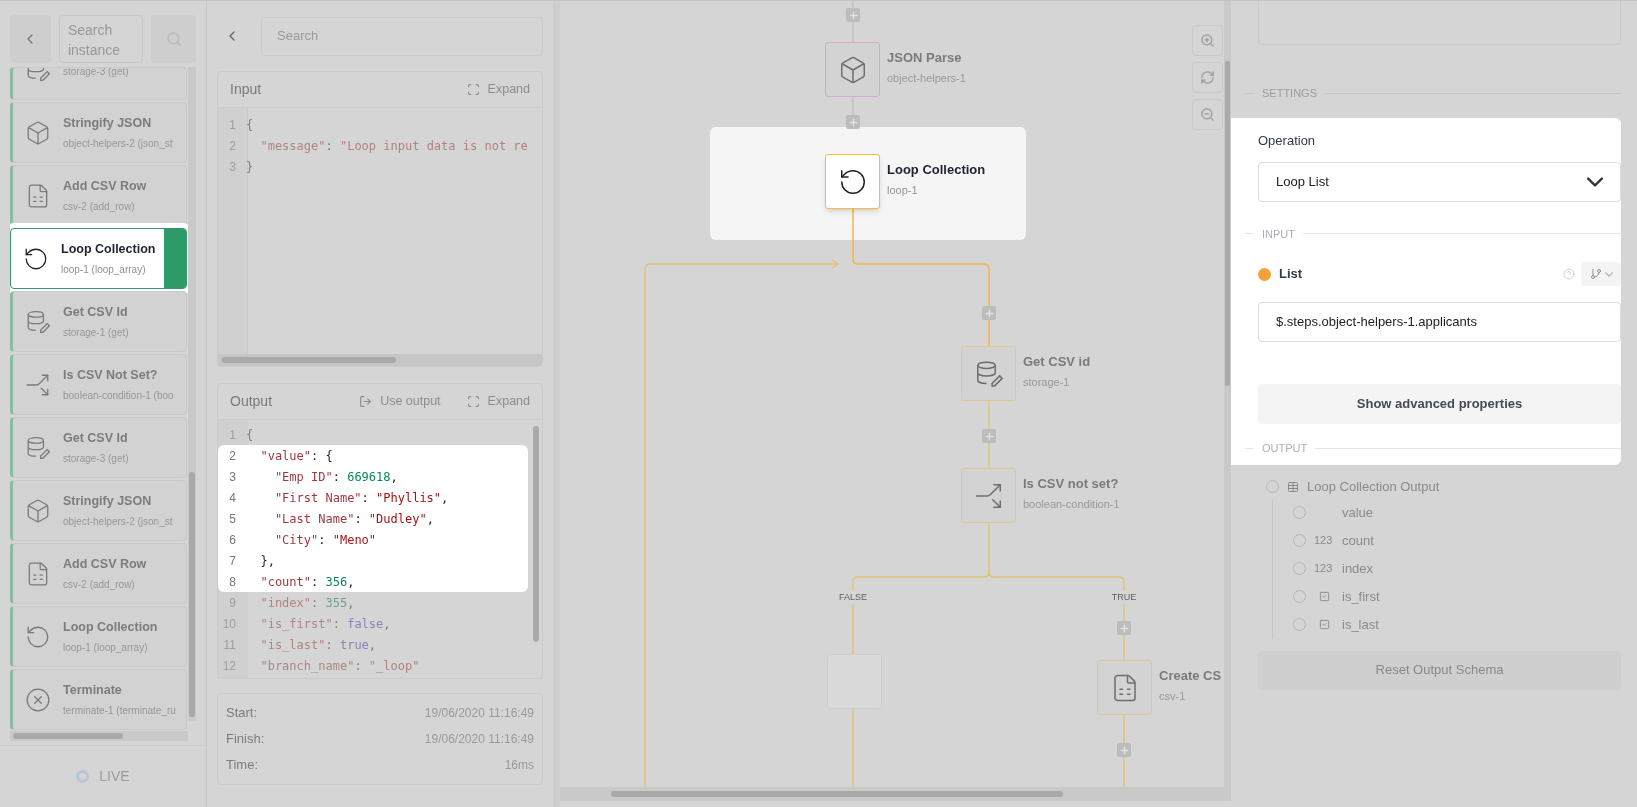 The height and width of the screenshot is (807, 1637). What do you see at coordinates (1361, 596) in the screenshot?
I see `tree-label: is_first` at bounding box center [1361, 596].